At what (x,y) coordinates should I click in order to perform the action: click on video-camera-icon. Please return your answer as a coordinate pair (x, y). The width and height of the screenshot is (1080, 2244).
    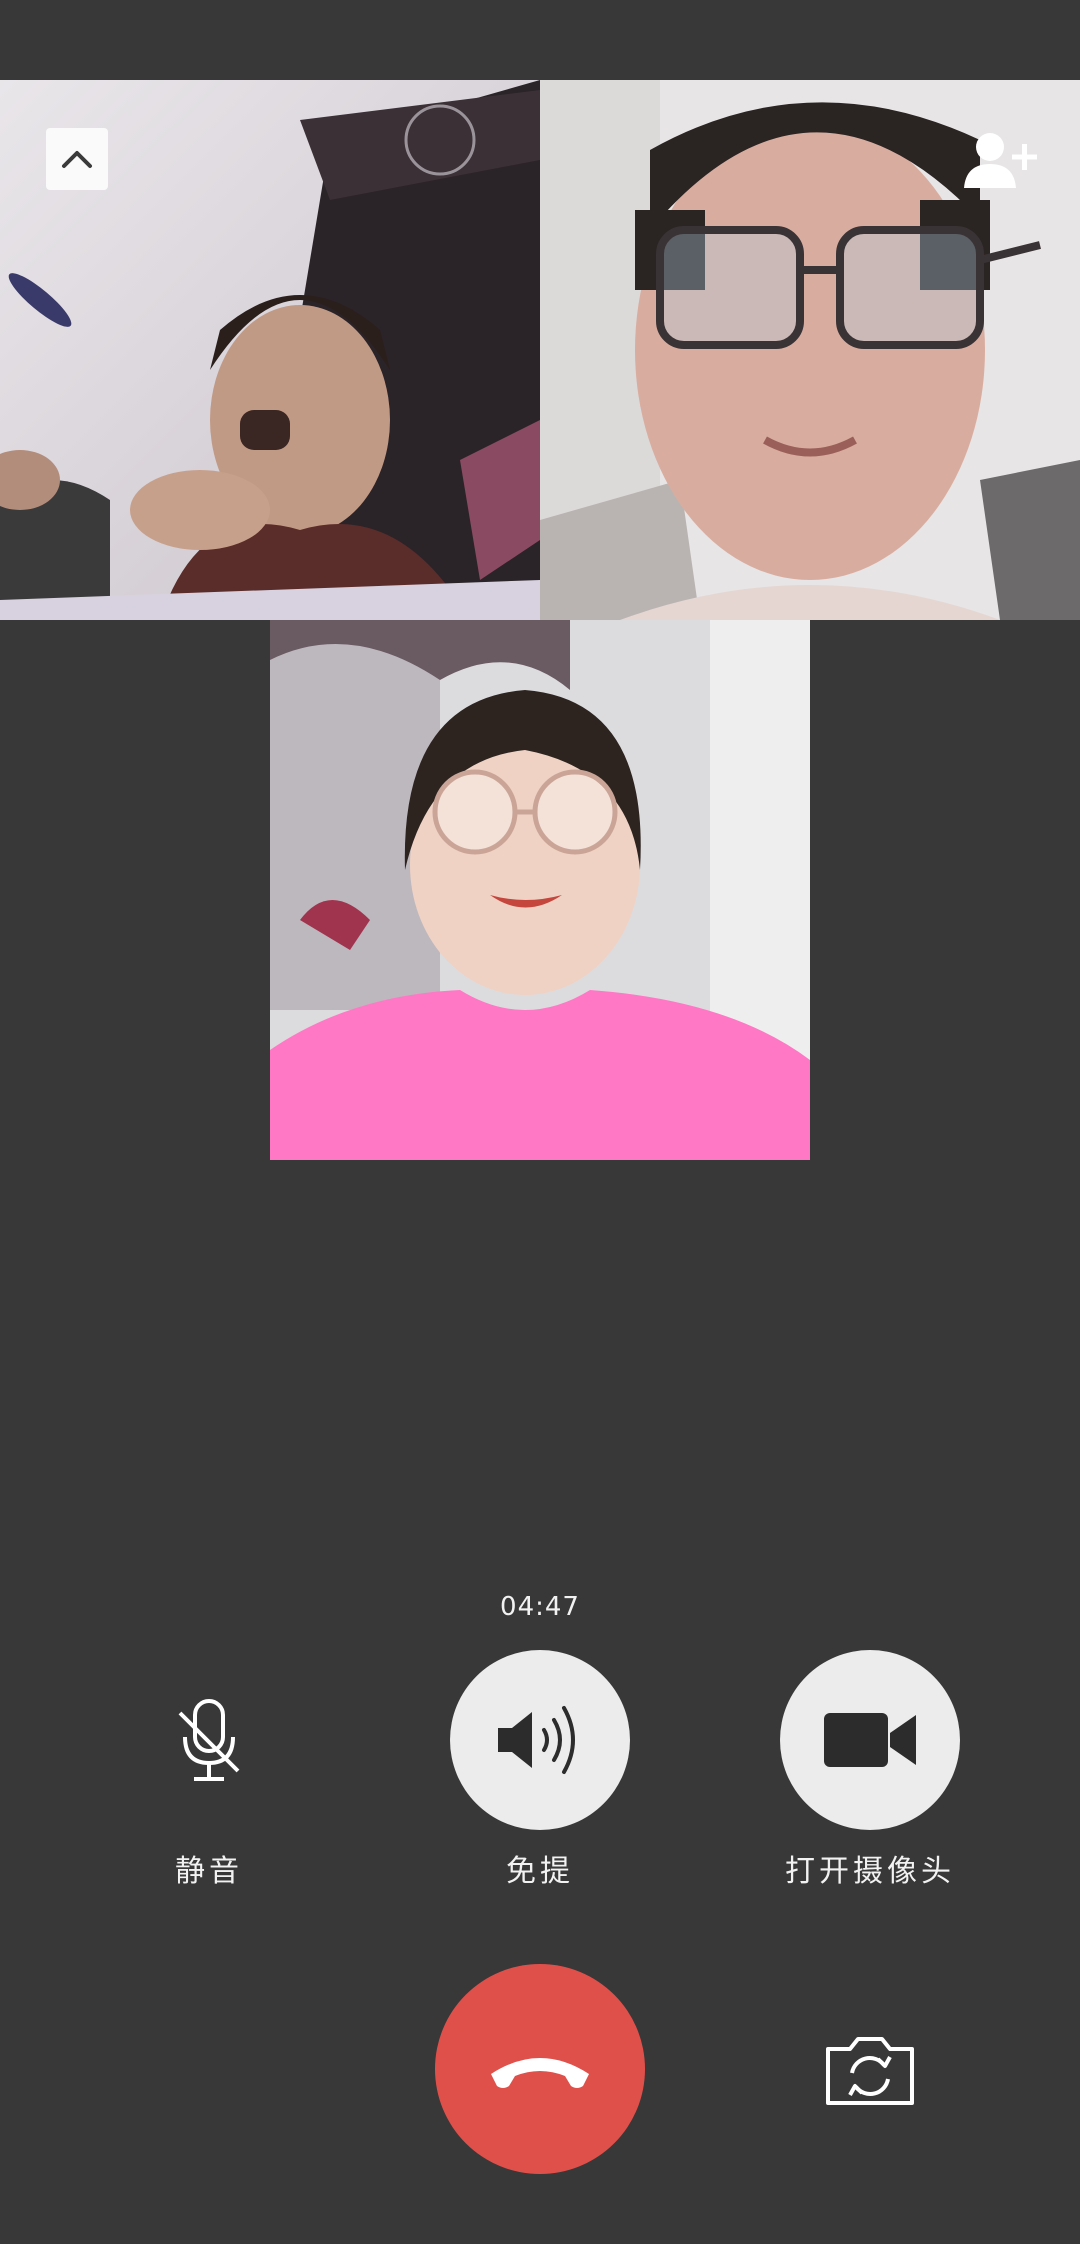
    Looking at the image, I should click on (870, 1740).